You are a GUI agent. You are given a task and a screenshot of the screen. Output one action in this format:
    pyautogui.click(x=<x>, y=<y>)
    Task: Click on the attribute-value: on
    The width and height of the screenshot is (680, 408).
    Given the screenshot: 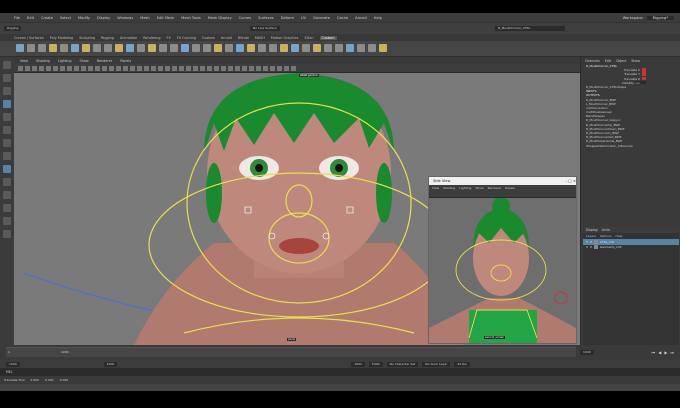 What is the action you would take?
    pyautogui.click(x=641, y=82)
    